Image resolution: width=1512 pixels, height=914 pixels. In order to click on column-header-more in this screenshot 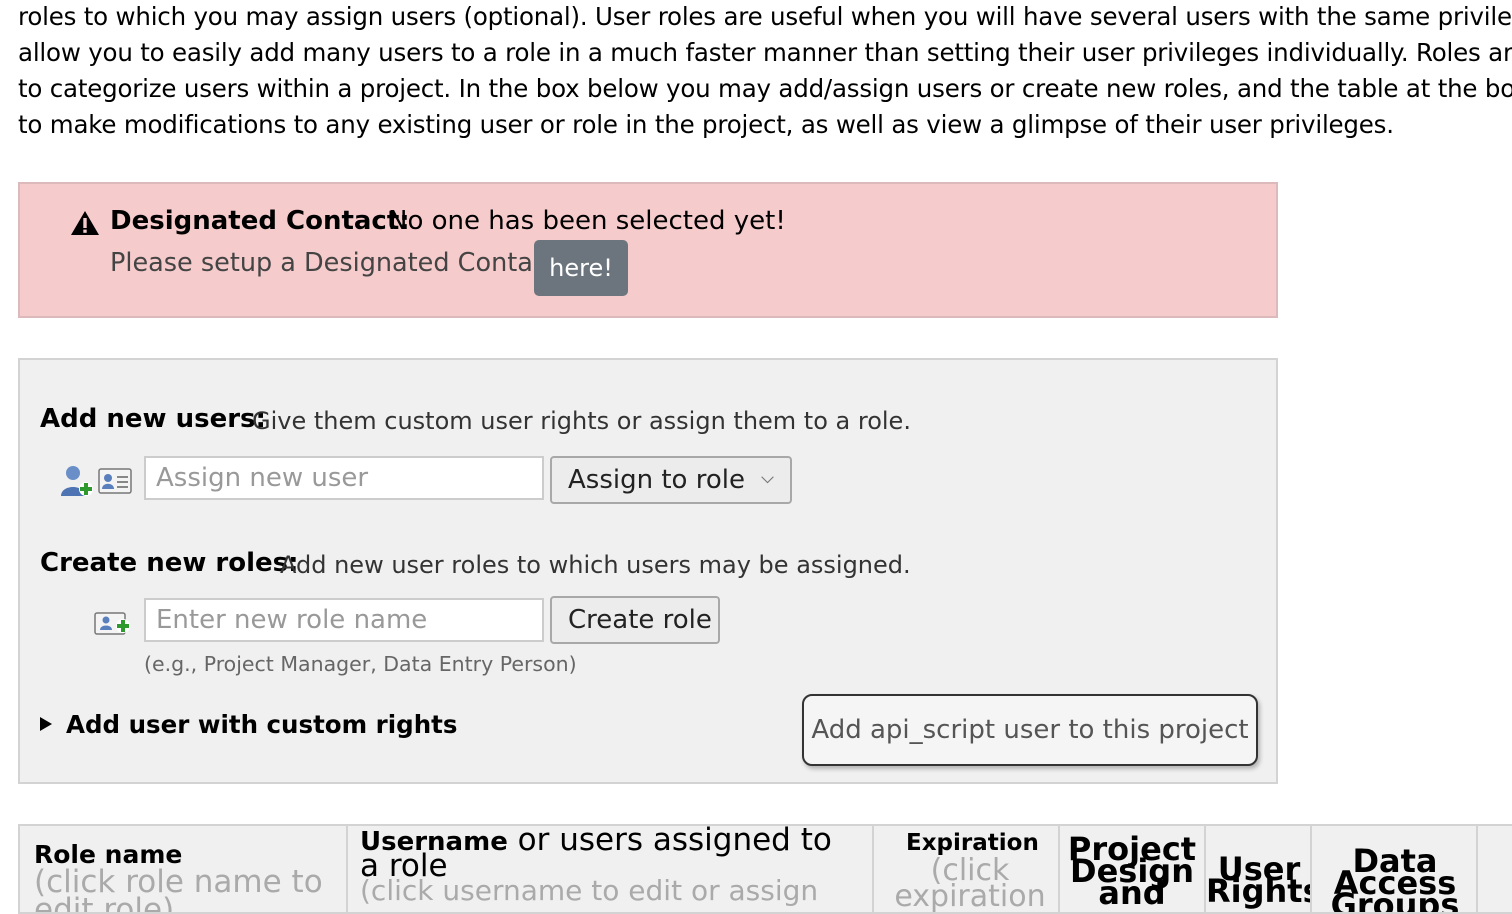, I will do `click(1495, 869)`.